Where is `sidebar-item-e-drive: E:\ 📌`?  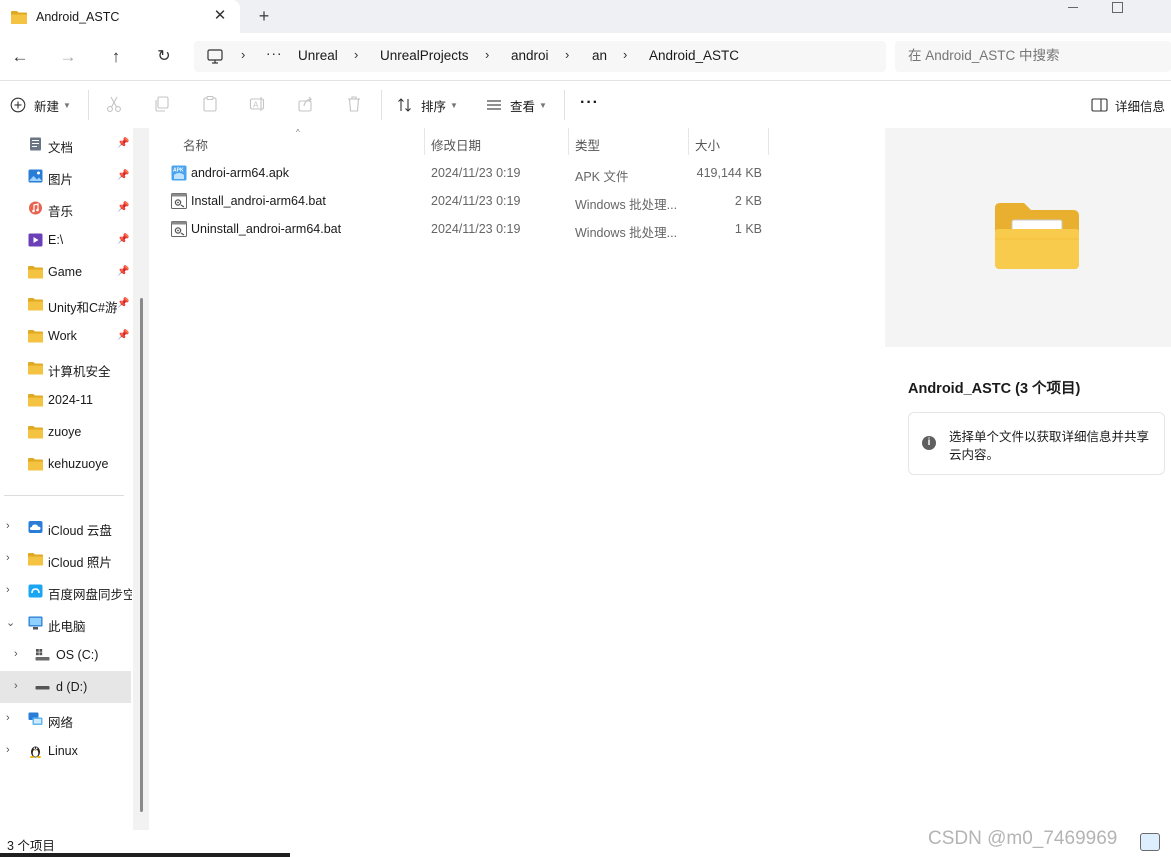
sidebar-item-e-drive: E:\ 📌 is located at coordinates (65, 240).